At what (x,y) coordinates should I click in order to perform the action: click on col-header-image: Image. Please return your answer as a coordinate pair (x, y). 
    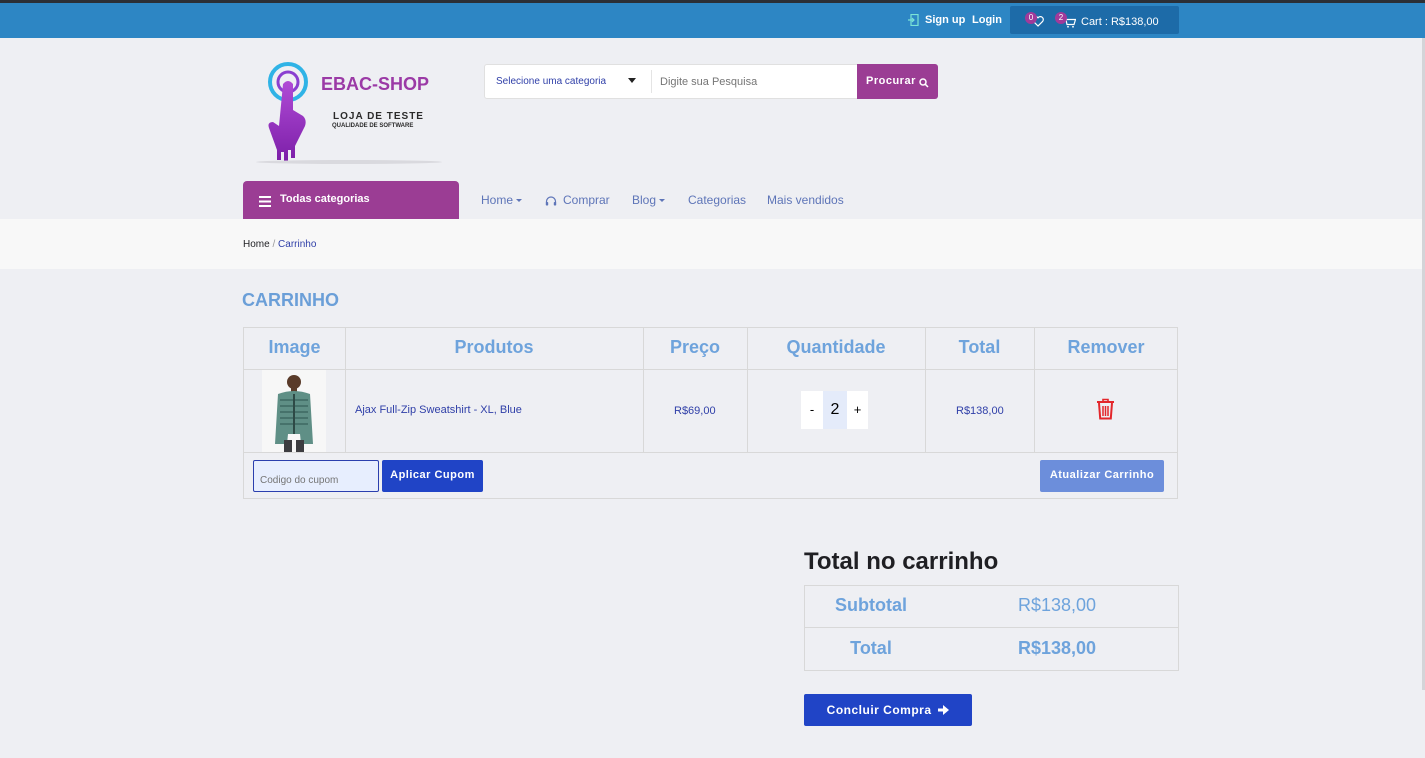
    Looking at the image, I should click on (294, 347).